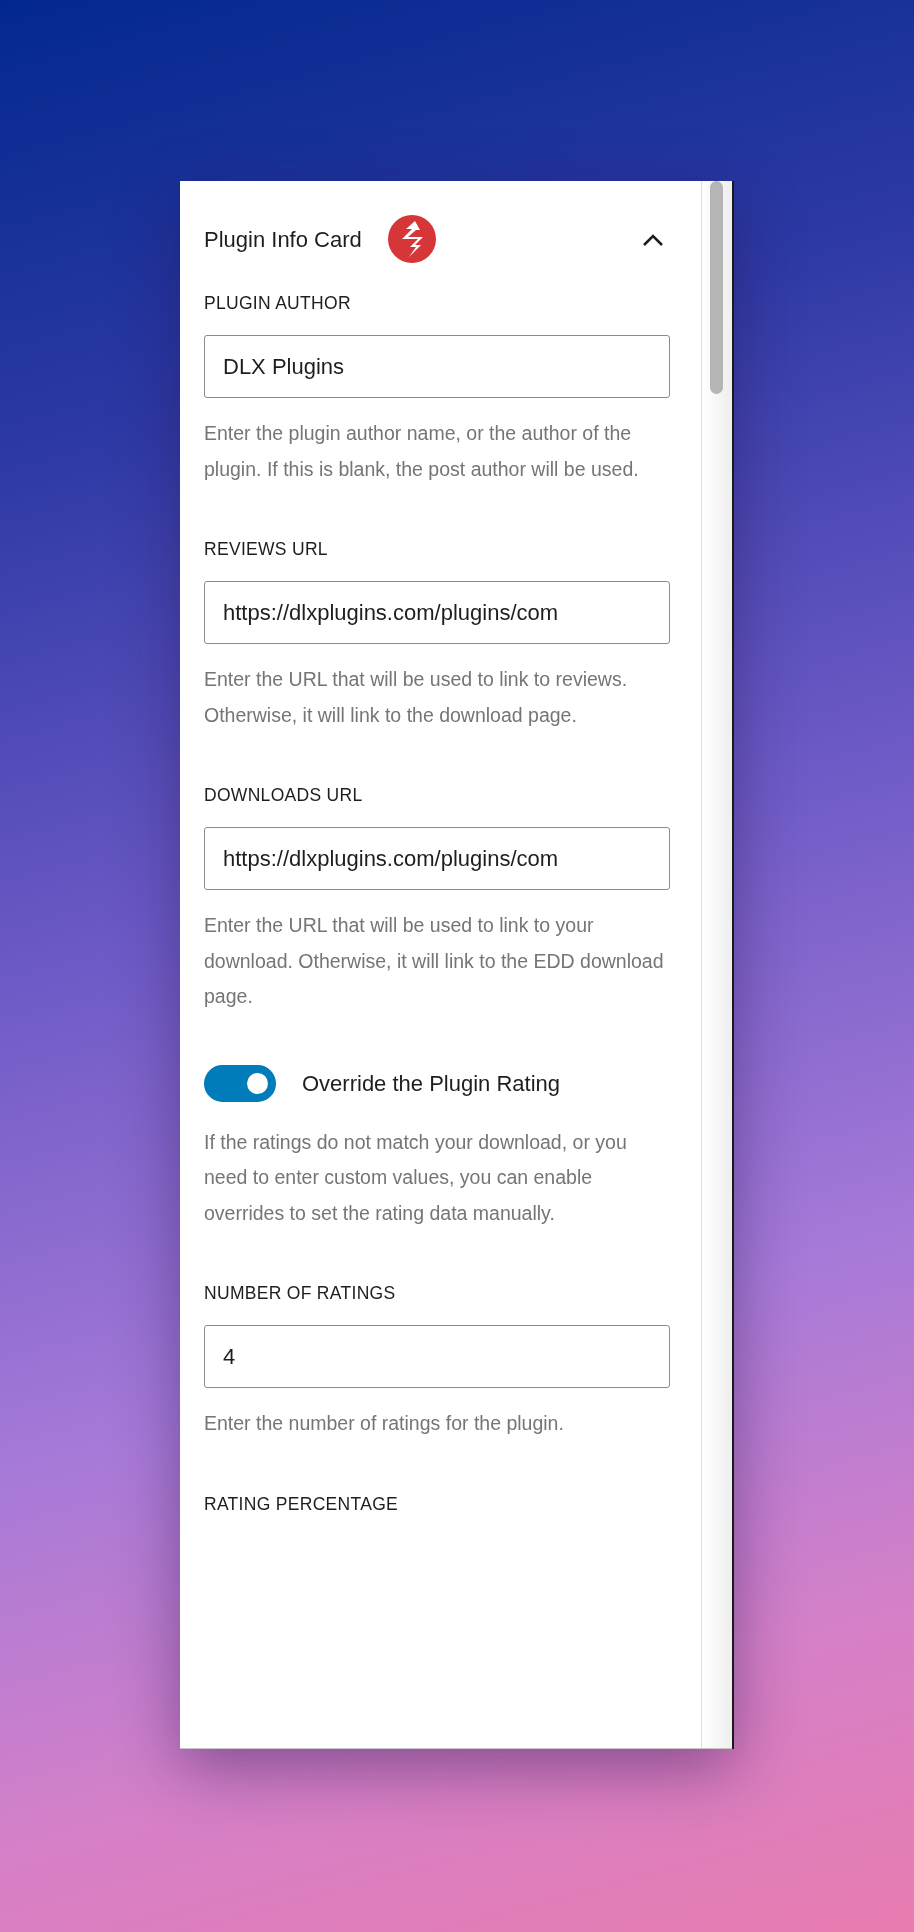  I want to click on field-label: RATING PERCENTAGE, so click(302, 1504).